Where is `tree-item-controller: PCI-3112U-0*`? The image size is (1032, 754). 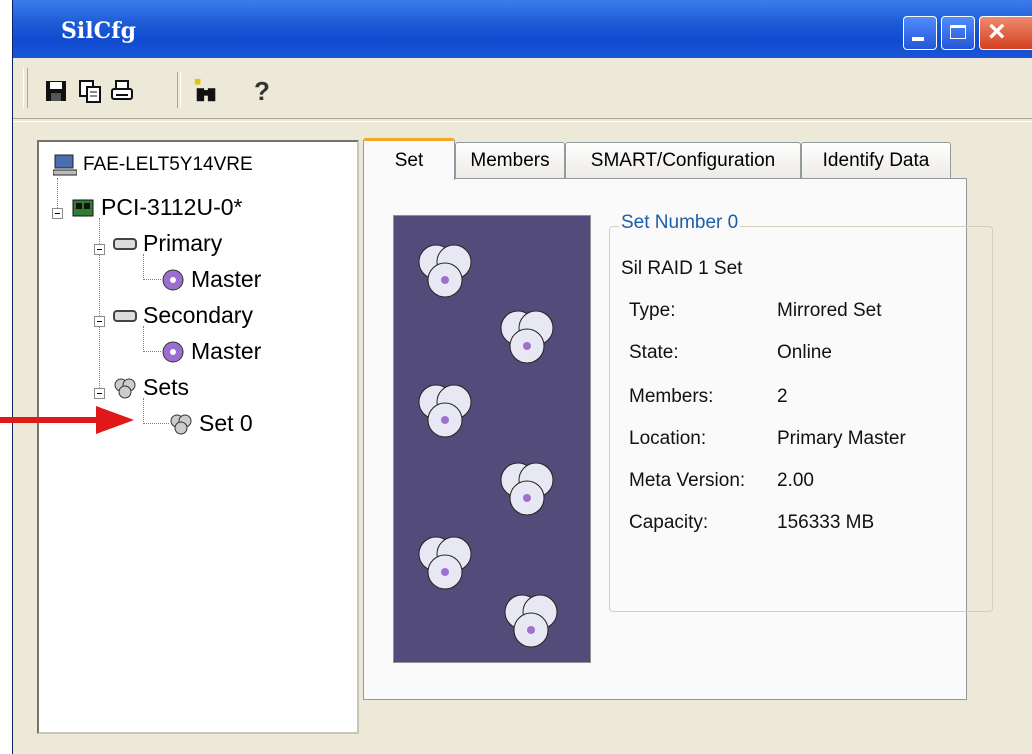
tree-item-controller: PCI-3112U-0* is located at coordinates (156, 207).